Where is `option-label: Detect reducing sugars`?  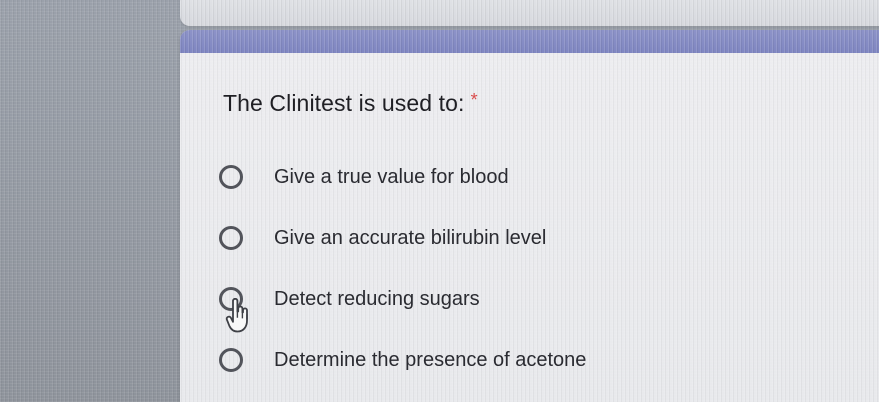
option-label: Detect reducing sugars is located at coordinates (377, 298).